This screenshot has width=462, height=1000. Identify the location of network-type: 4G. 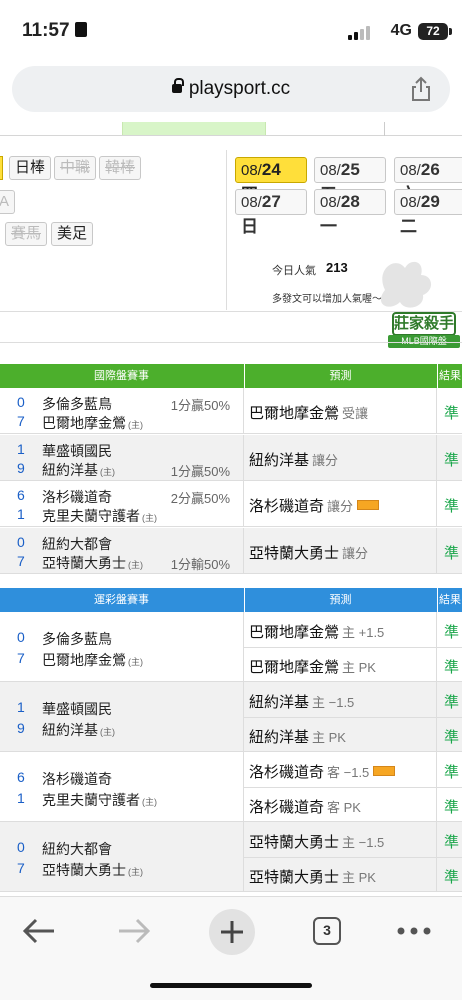
(401, 30).